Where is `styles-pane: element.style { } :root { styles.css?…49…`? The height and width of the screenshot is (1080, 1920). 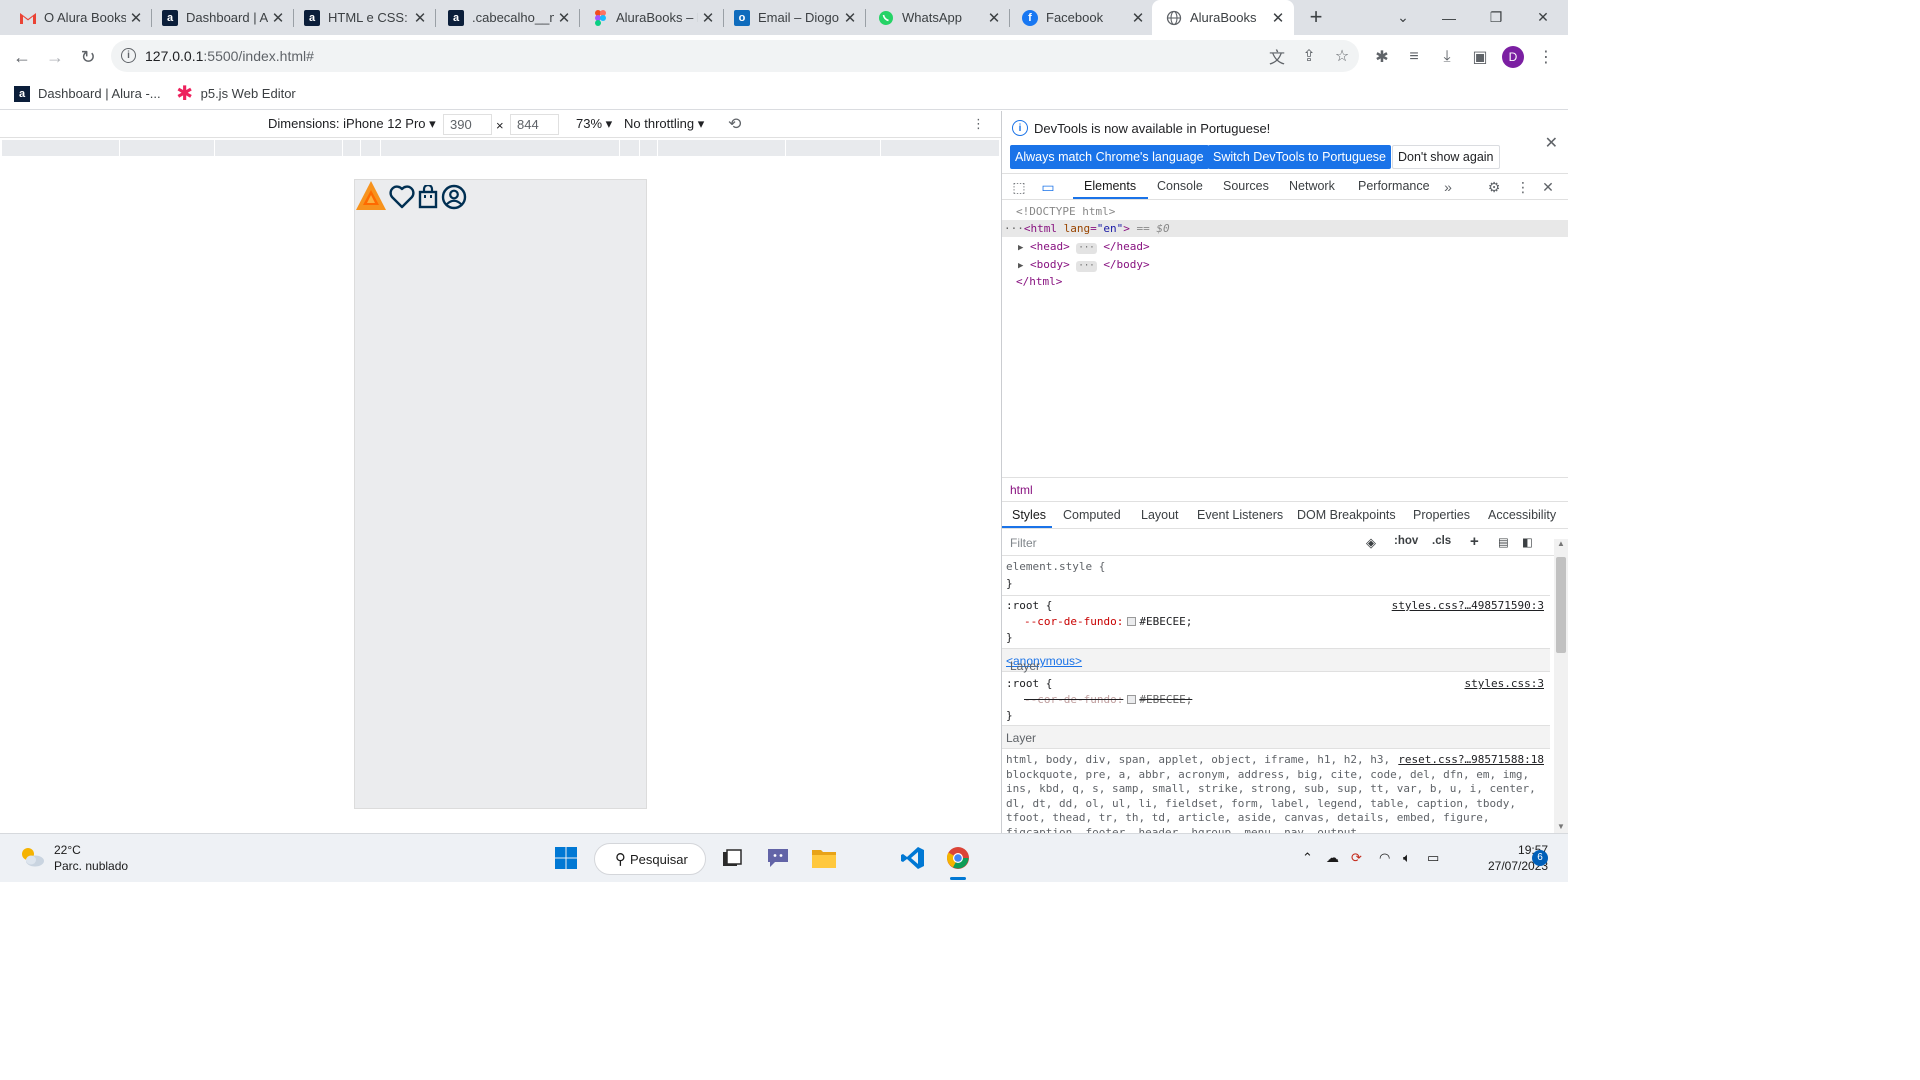 styles-pane: element.style { } :root { styles.css?…49… is located at coordinates (1276, 695).